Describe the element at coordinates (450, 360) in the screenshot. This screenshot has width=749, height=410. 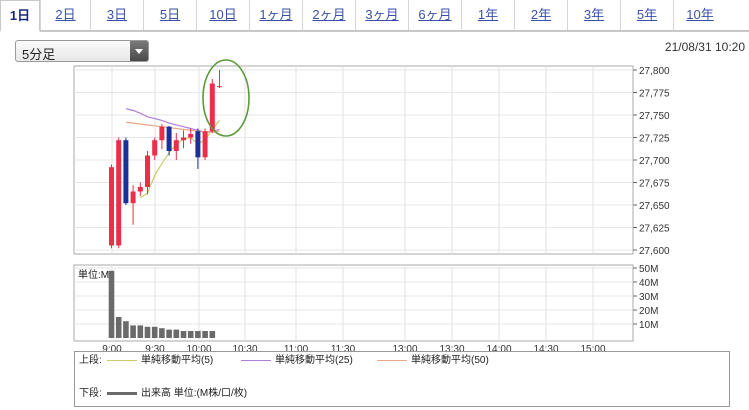
I see `legend-ma50-label: 単純移動平均(50)` at that location.